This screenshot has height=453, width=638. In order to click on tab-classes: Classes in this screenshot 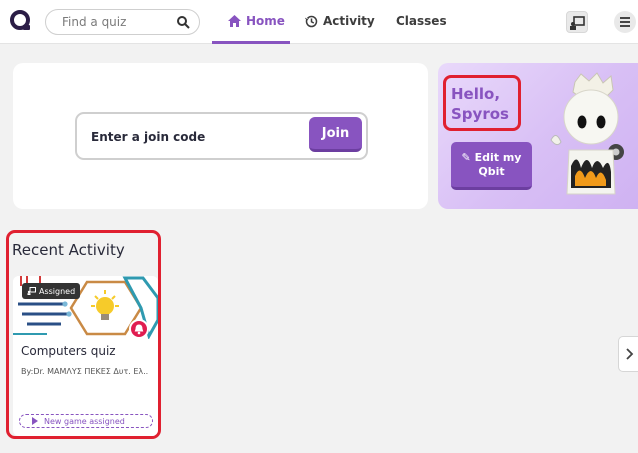, I will do `click(421, 21)`.